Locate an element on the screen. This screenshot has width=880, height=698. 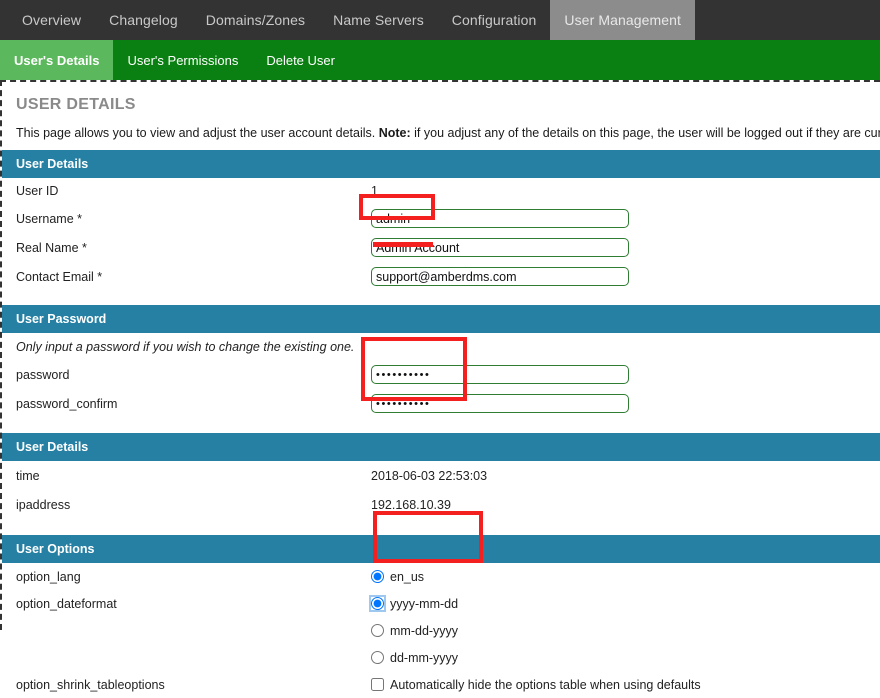
row-option-dateformat-alt2: dd-mm-yyyy is located at coordinates (441, 657).